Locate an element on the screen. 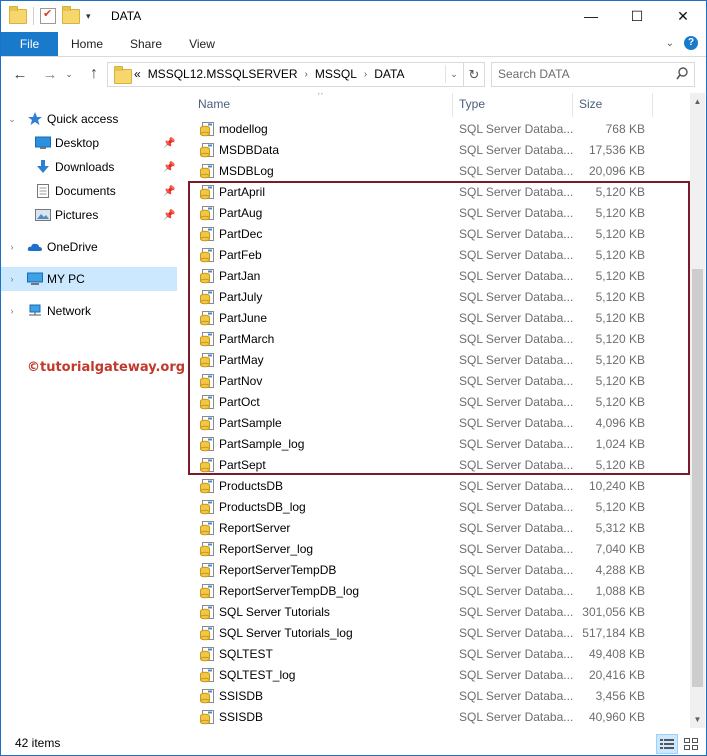 The height and width of the screenshot is (756, 707). table-row: PartApril SQL Server Databa... 5,120 KB is located at coordinates (436, 192).